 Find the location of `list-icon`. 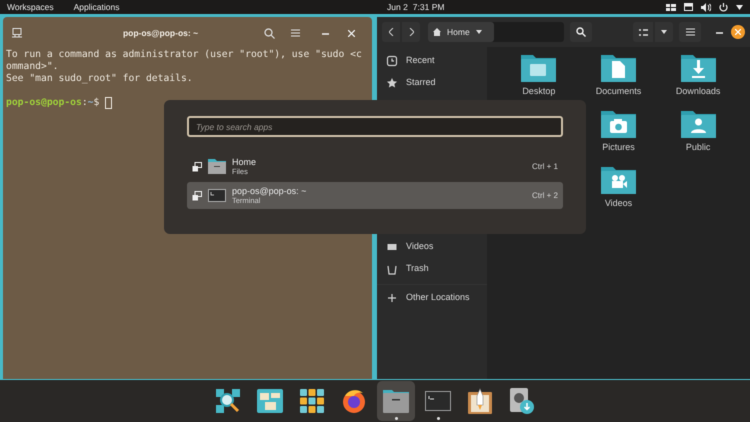

list-icon is located at coordinates (643, 32).